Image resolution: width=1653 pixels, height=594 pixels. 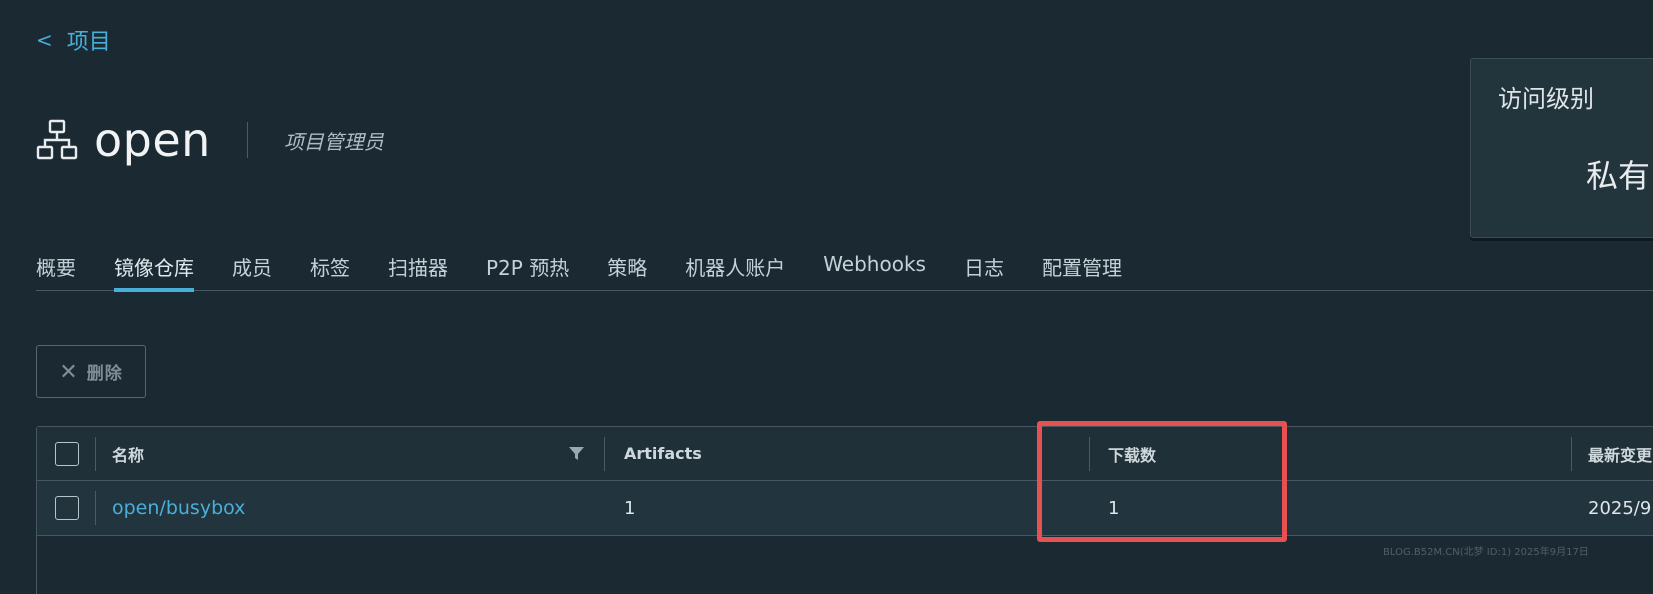 I want to click on project-role: 项目管理员, so click(x=333, y=141).